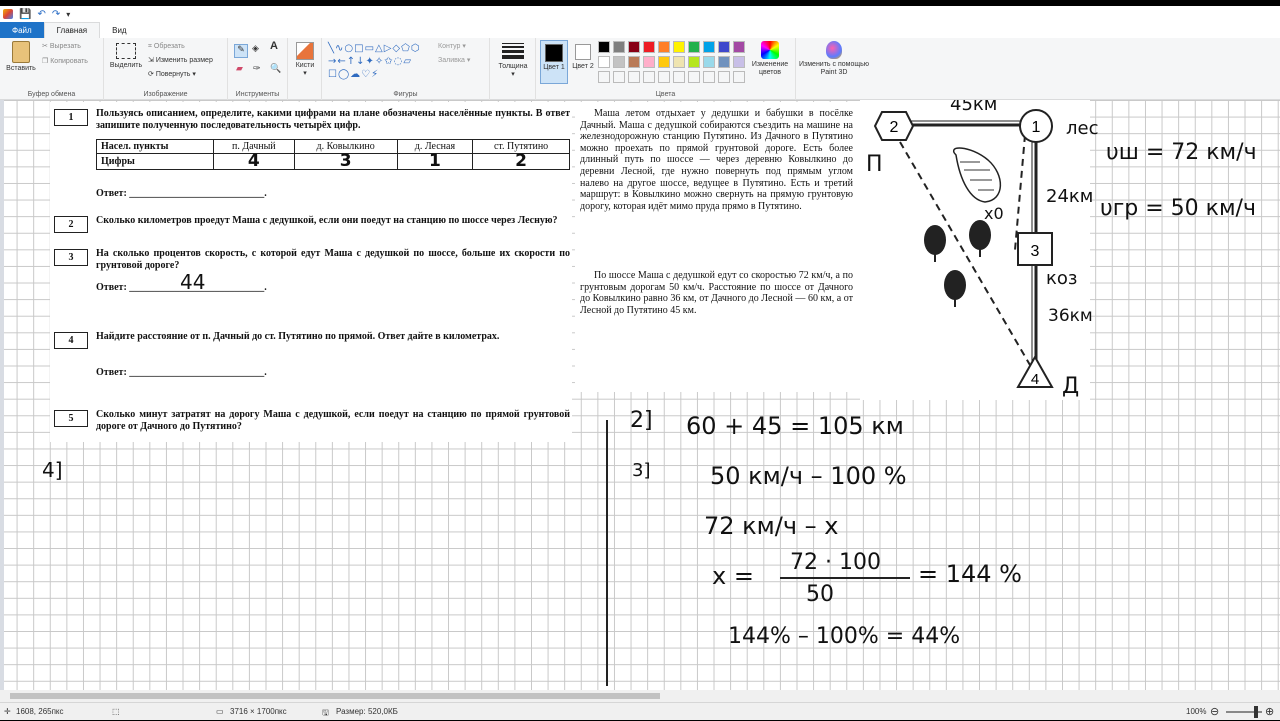  I want to click on tab-file: Файл, so click(22, 30).